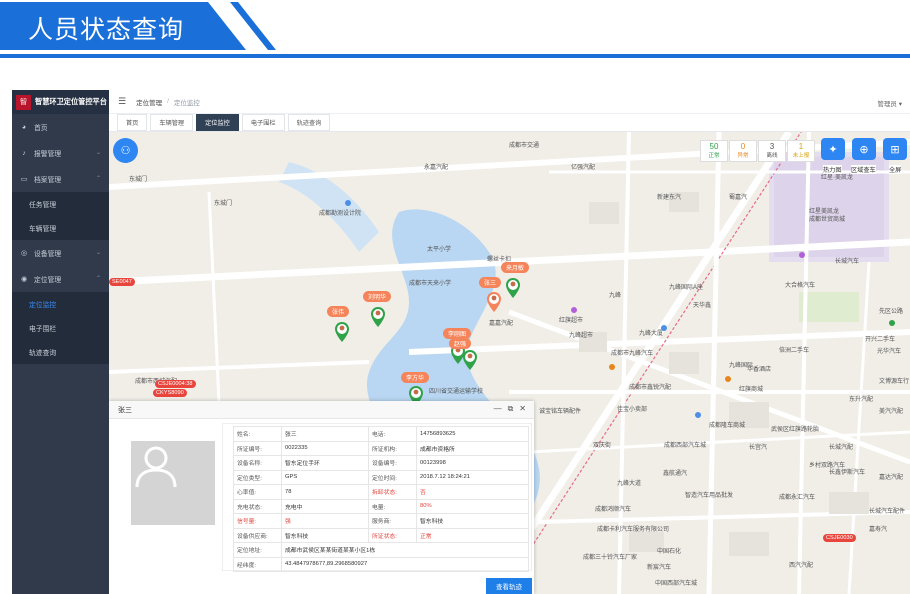 This screenshot has height=594, width=910. What do you see at coordinates (60, 179) in the screenshot?
I see `sidebar-item-archive: ▭ 档案管理 ⌃` at bounding box center [60, 179].